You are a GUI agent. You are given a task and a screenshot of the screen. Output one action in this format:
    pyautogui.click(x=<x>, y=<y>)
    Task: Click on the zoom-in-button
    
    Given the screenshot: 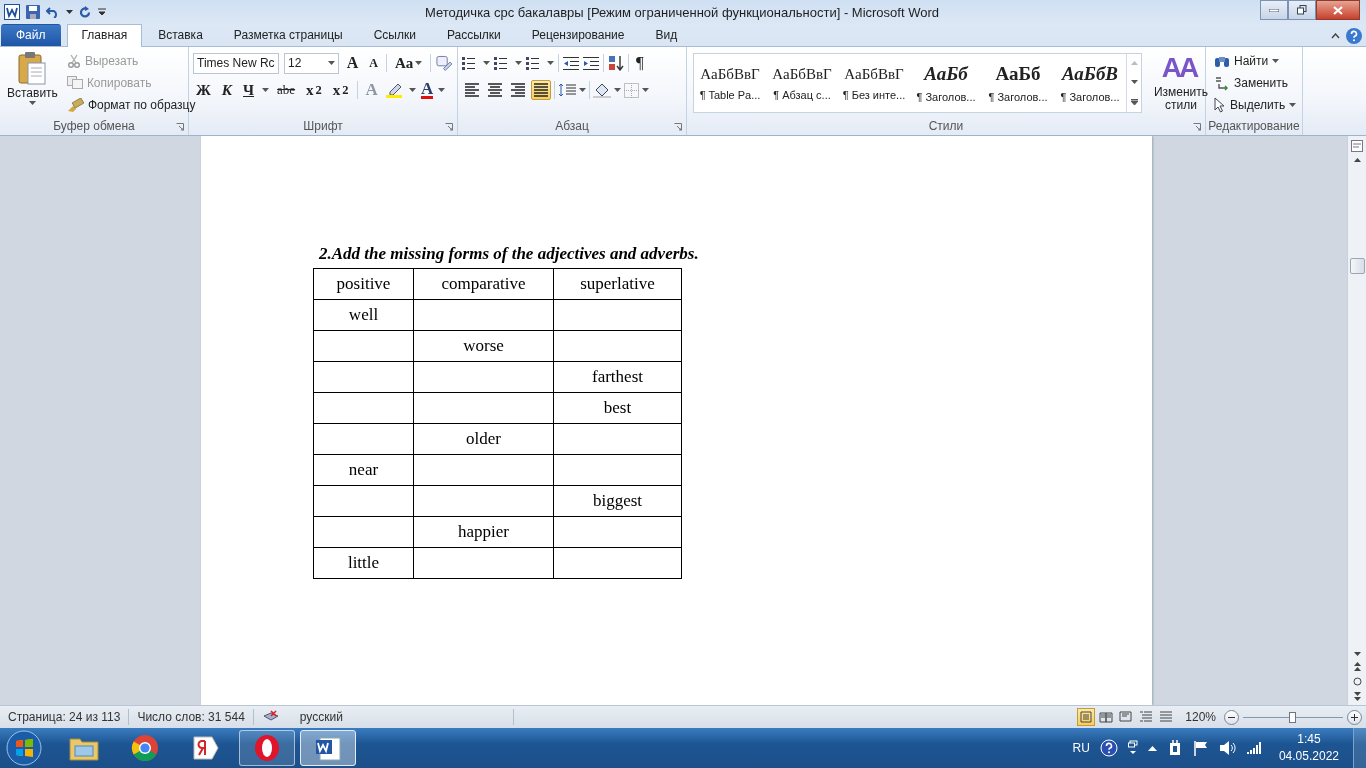 What is the action you would take?
    pyautogui.click(x=1354, y=717)
    